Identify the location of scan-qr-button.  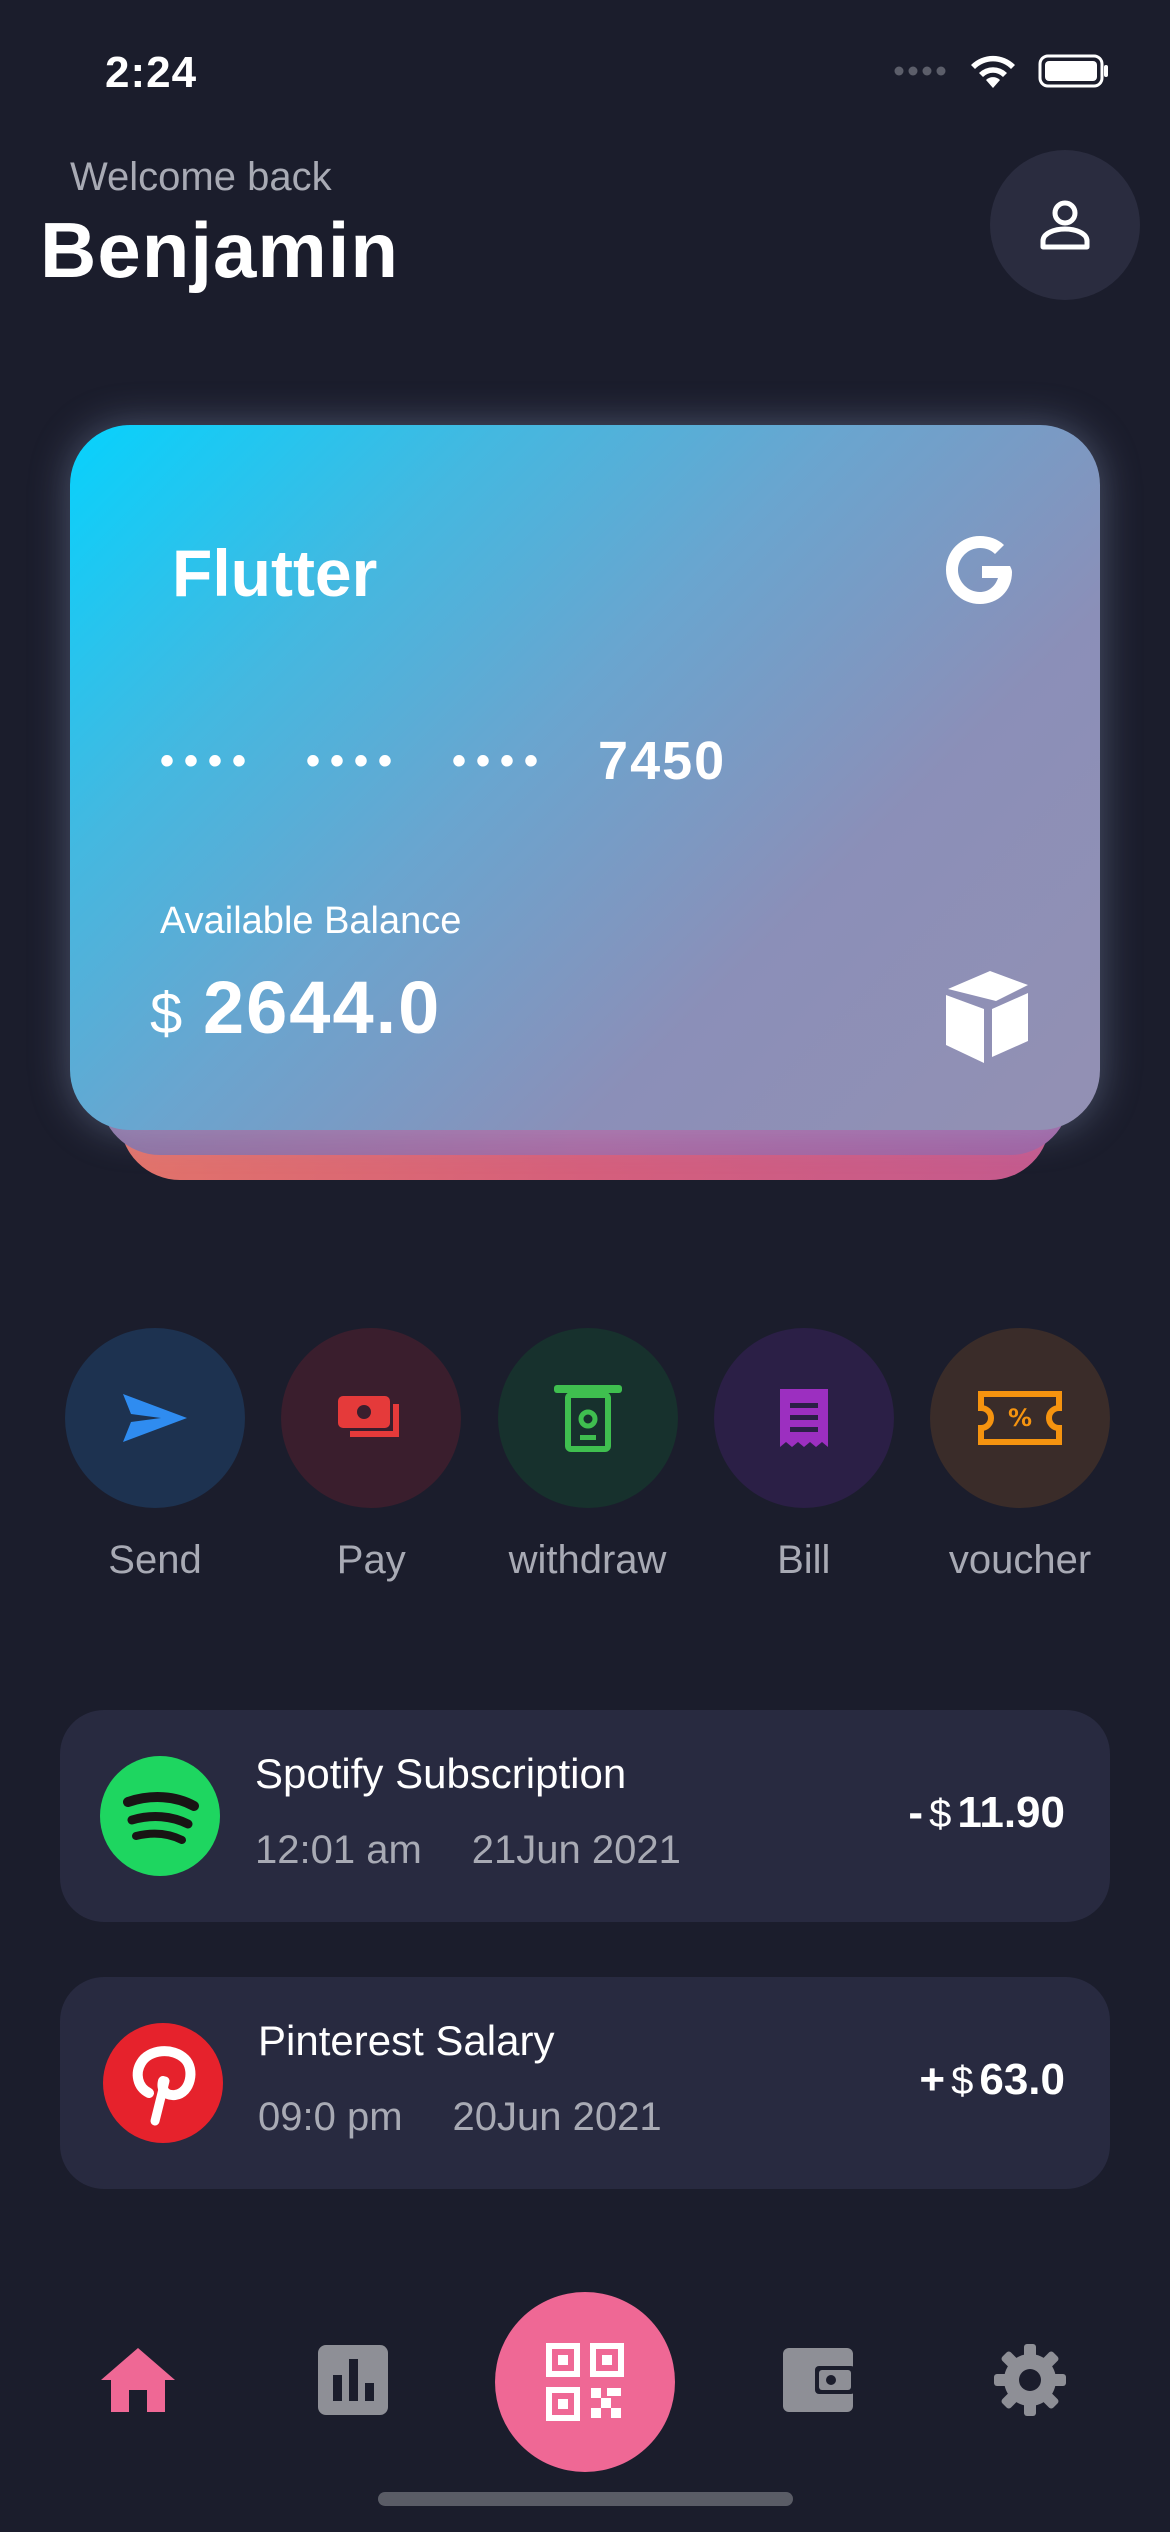
(585, 2382).